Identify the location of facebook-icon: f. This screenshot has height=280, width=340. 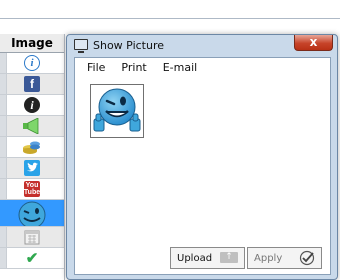
(32, 84).